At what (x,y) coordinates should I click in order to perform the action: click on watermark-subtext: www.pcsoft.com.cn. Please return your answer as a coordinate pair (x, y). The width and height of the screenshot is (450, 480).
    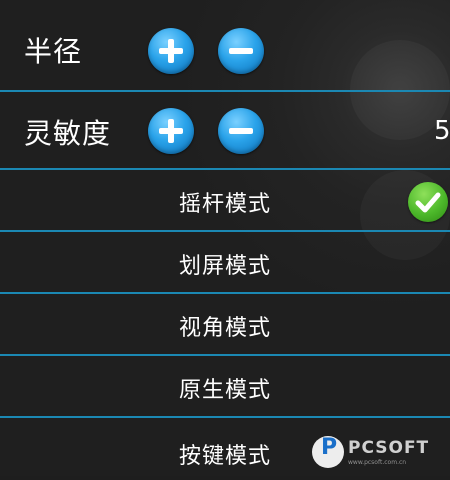
    Looking at the image, I should click on (377, 462).